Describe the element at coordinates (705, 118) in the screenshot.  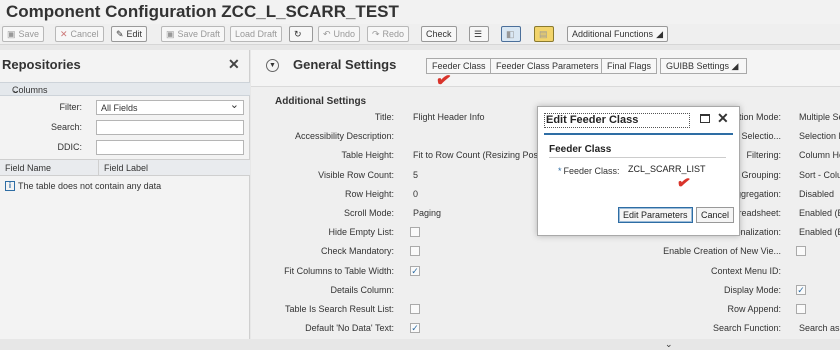
I see `maximize-icon` at that location.